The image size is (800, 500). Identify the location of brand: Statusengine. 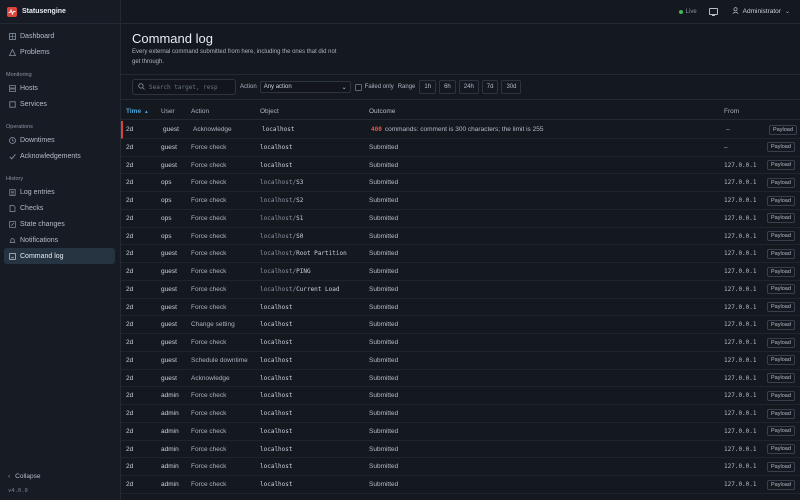
(60, 12).